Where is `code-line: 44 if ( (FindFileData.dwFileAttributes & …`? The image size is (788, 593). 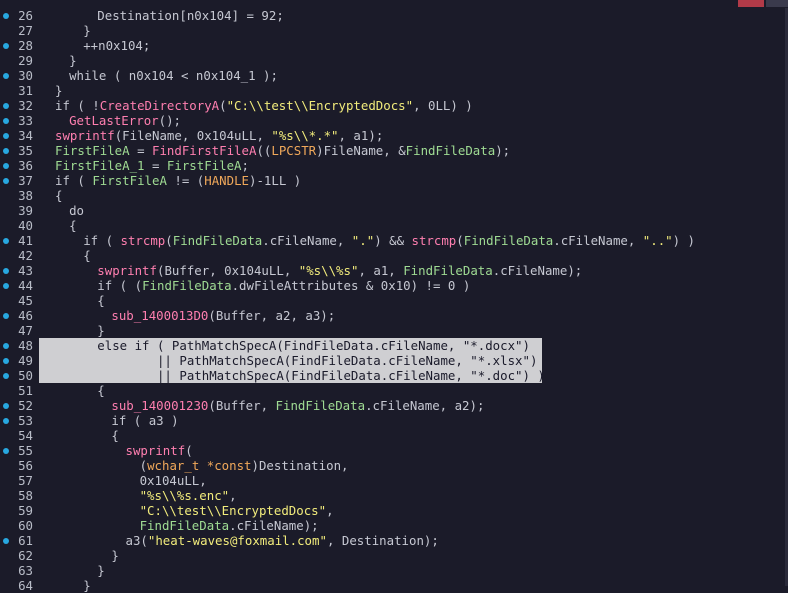 code-line: 44 if ( (FindFileData.dwFileAttributes & … is located at coordinates (394, 285).